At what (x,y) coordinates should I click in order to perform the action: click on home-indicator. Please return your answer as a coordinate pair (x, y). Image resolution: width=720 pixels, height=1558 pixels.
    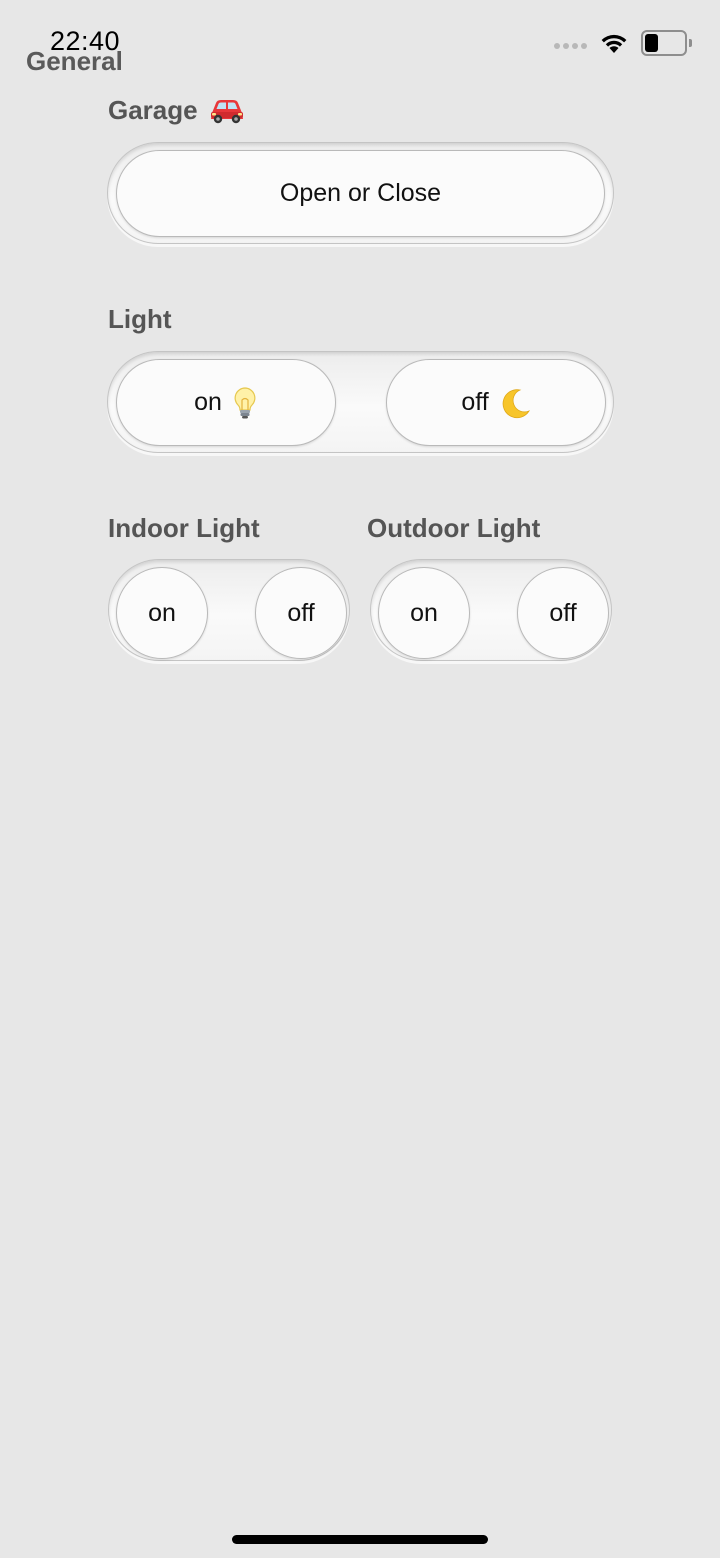
    Looking at the image, I should click on (360, 1539).